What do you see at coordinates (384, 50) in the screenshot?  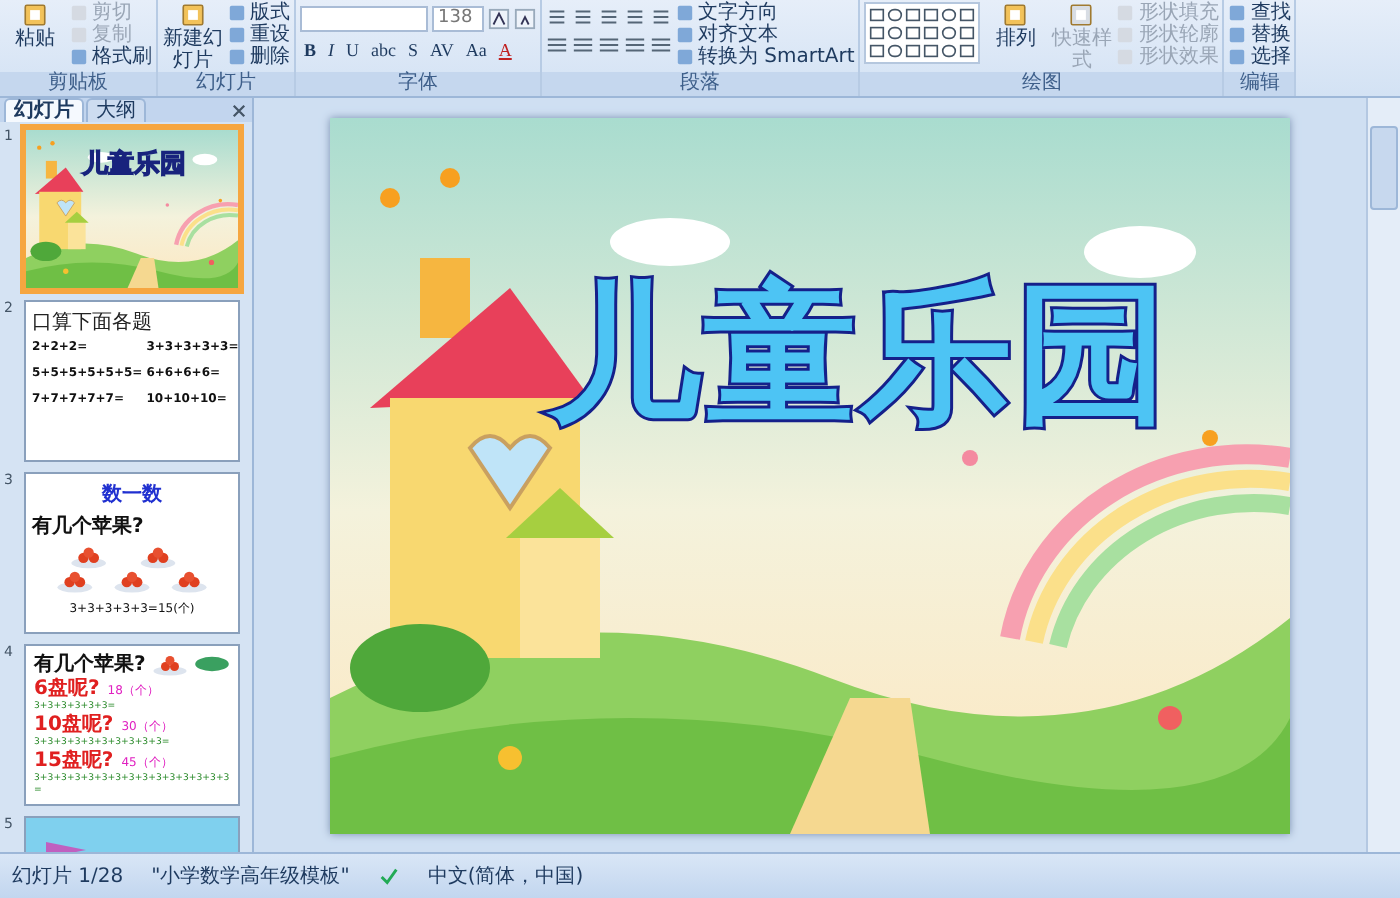 I see `format-button: abc` at bounding box center [384, 50].